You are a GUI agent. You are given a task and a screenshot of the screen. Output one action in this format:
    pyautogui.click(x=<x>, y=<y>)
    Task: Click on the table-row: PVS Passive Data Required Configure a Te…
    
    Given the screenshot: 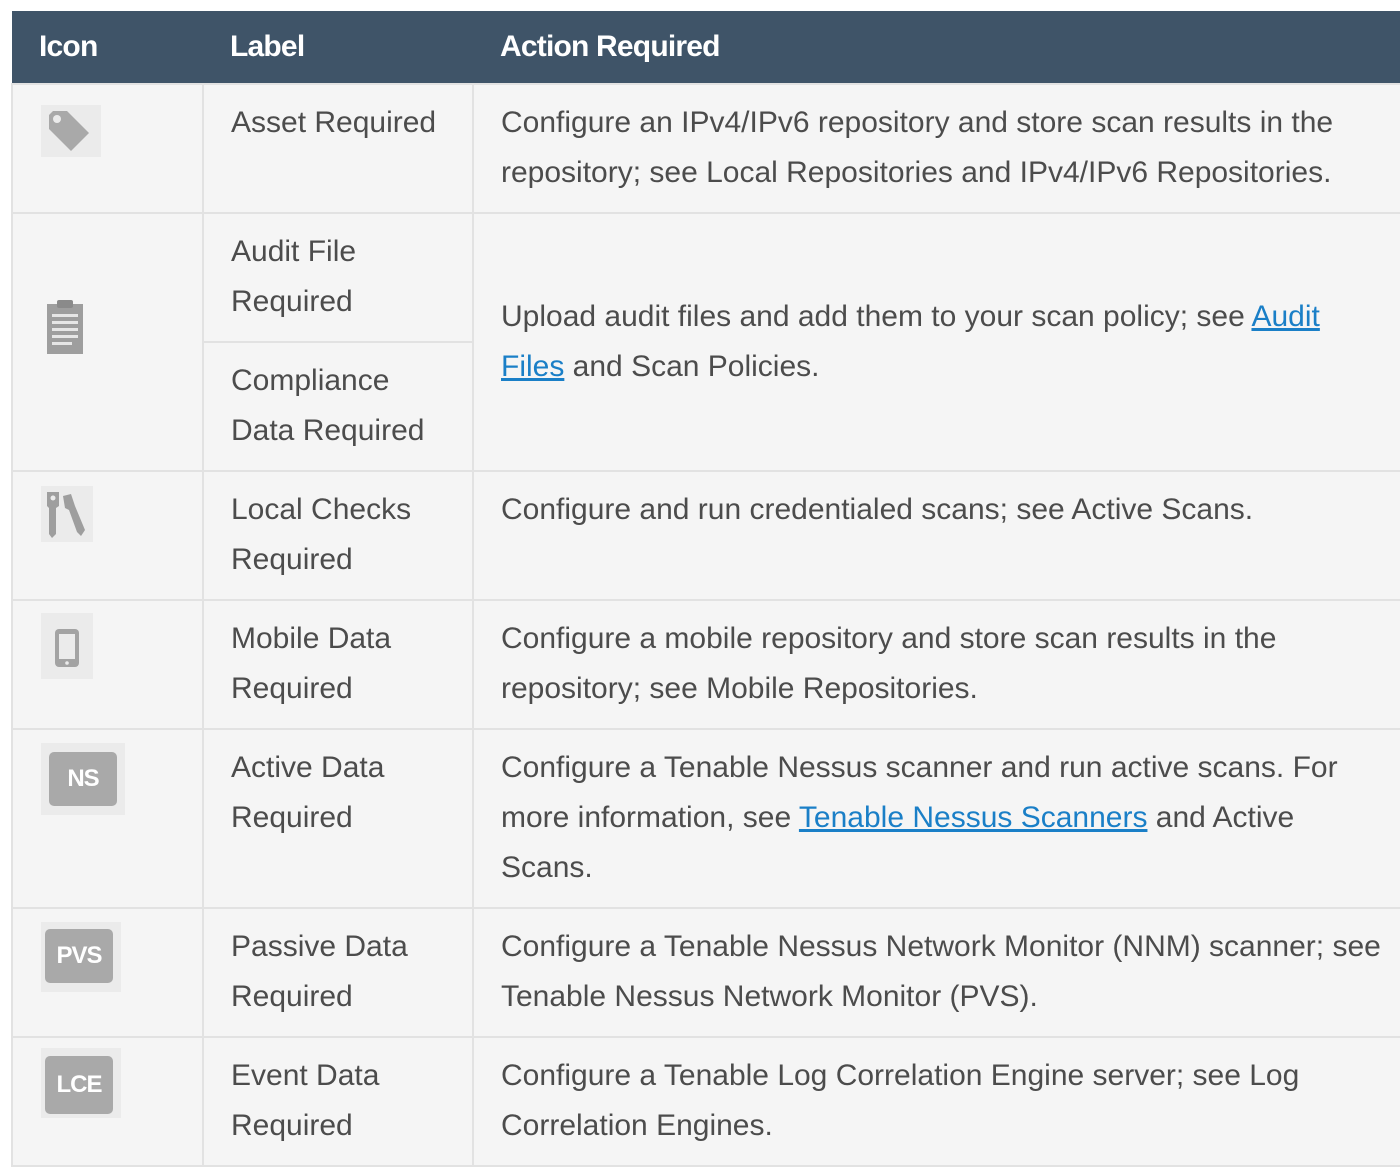 What is the action you would take?
    pyautogui.click(x=705, y=972)
    